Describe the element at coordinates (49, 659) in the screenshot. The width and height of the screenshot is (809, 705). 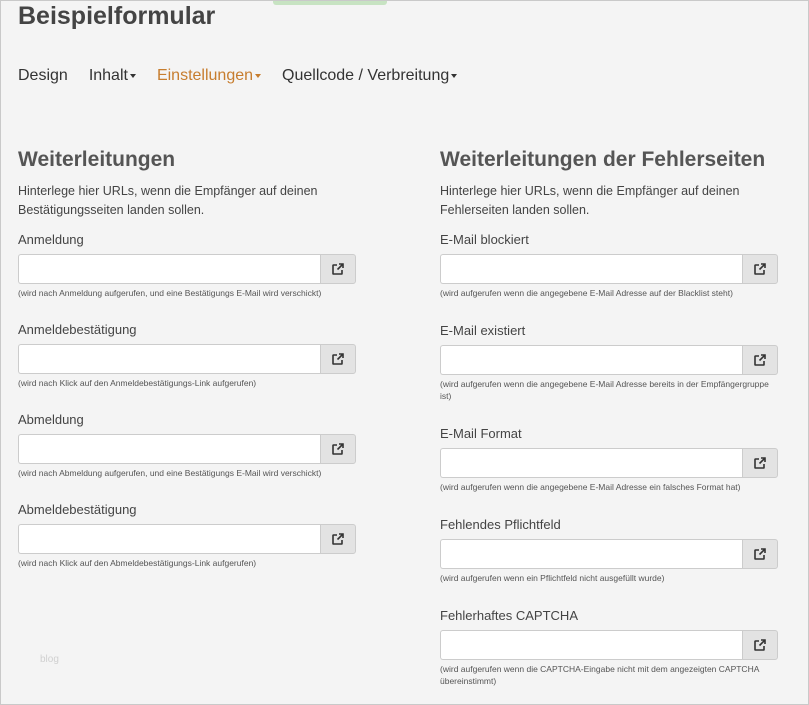
I see `watermark: blog` at that location.